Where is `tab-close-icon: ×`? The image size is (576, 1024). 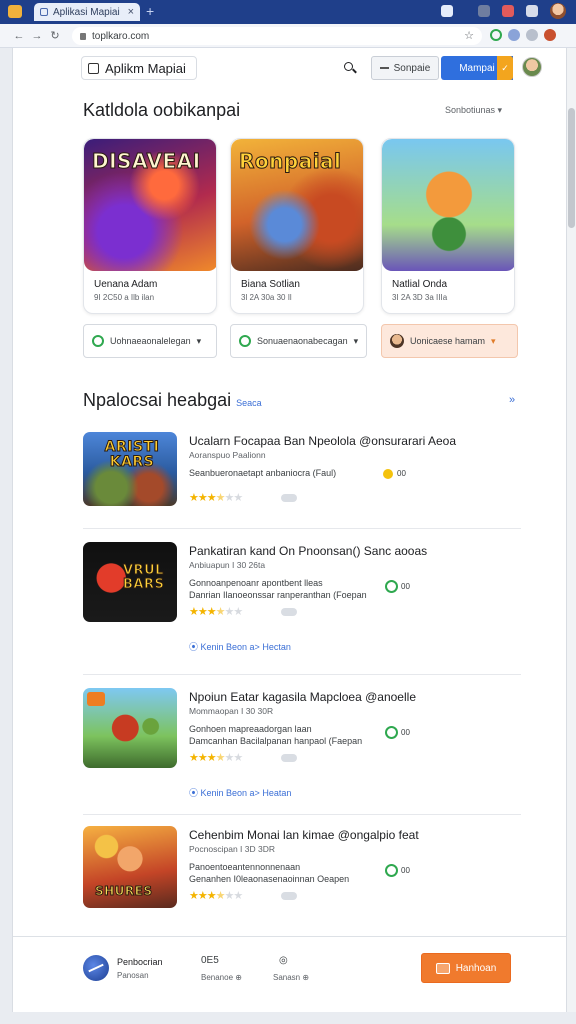 tab-close-icon: × is located at coordinates (131, 12).